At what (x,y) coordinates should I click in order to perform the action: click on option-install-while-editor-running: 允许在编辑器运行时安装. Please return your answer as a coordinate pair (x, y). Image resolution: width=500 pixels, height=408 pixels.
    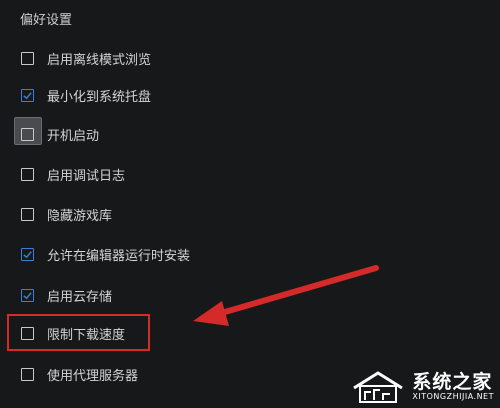
    Looking at the image, I should click on (105, 254).